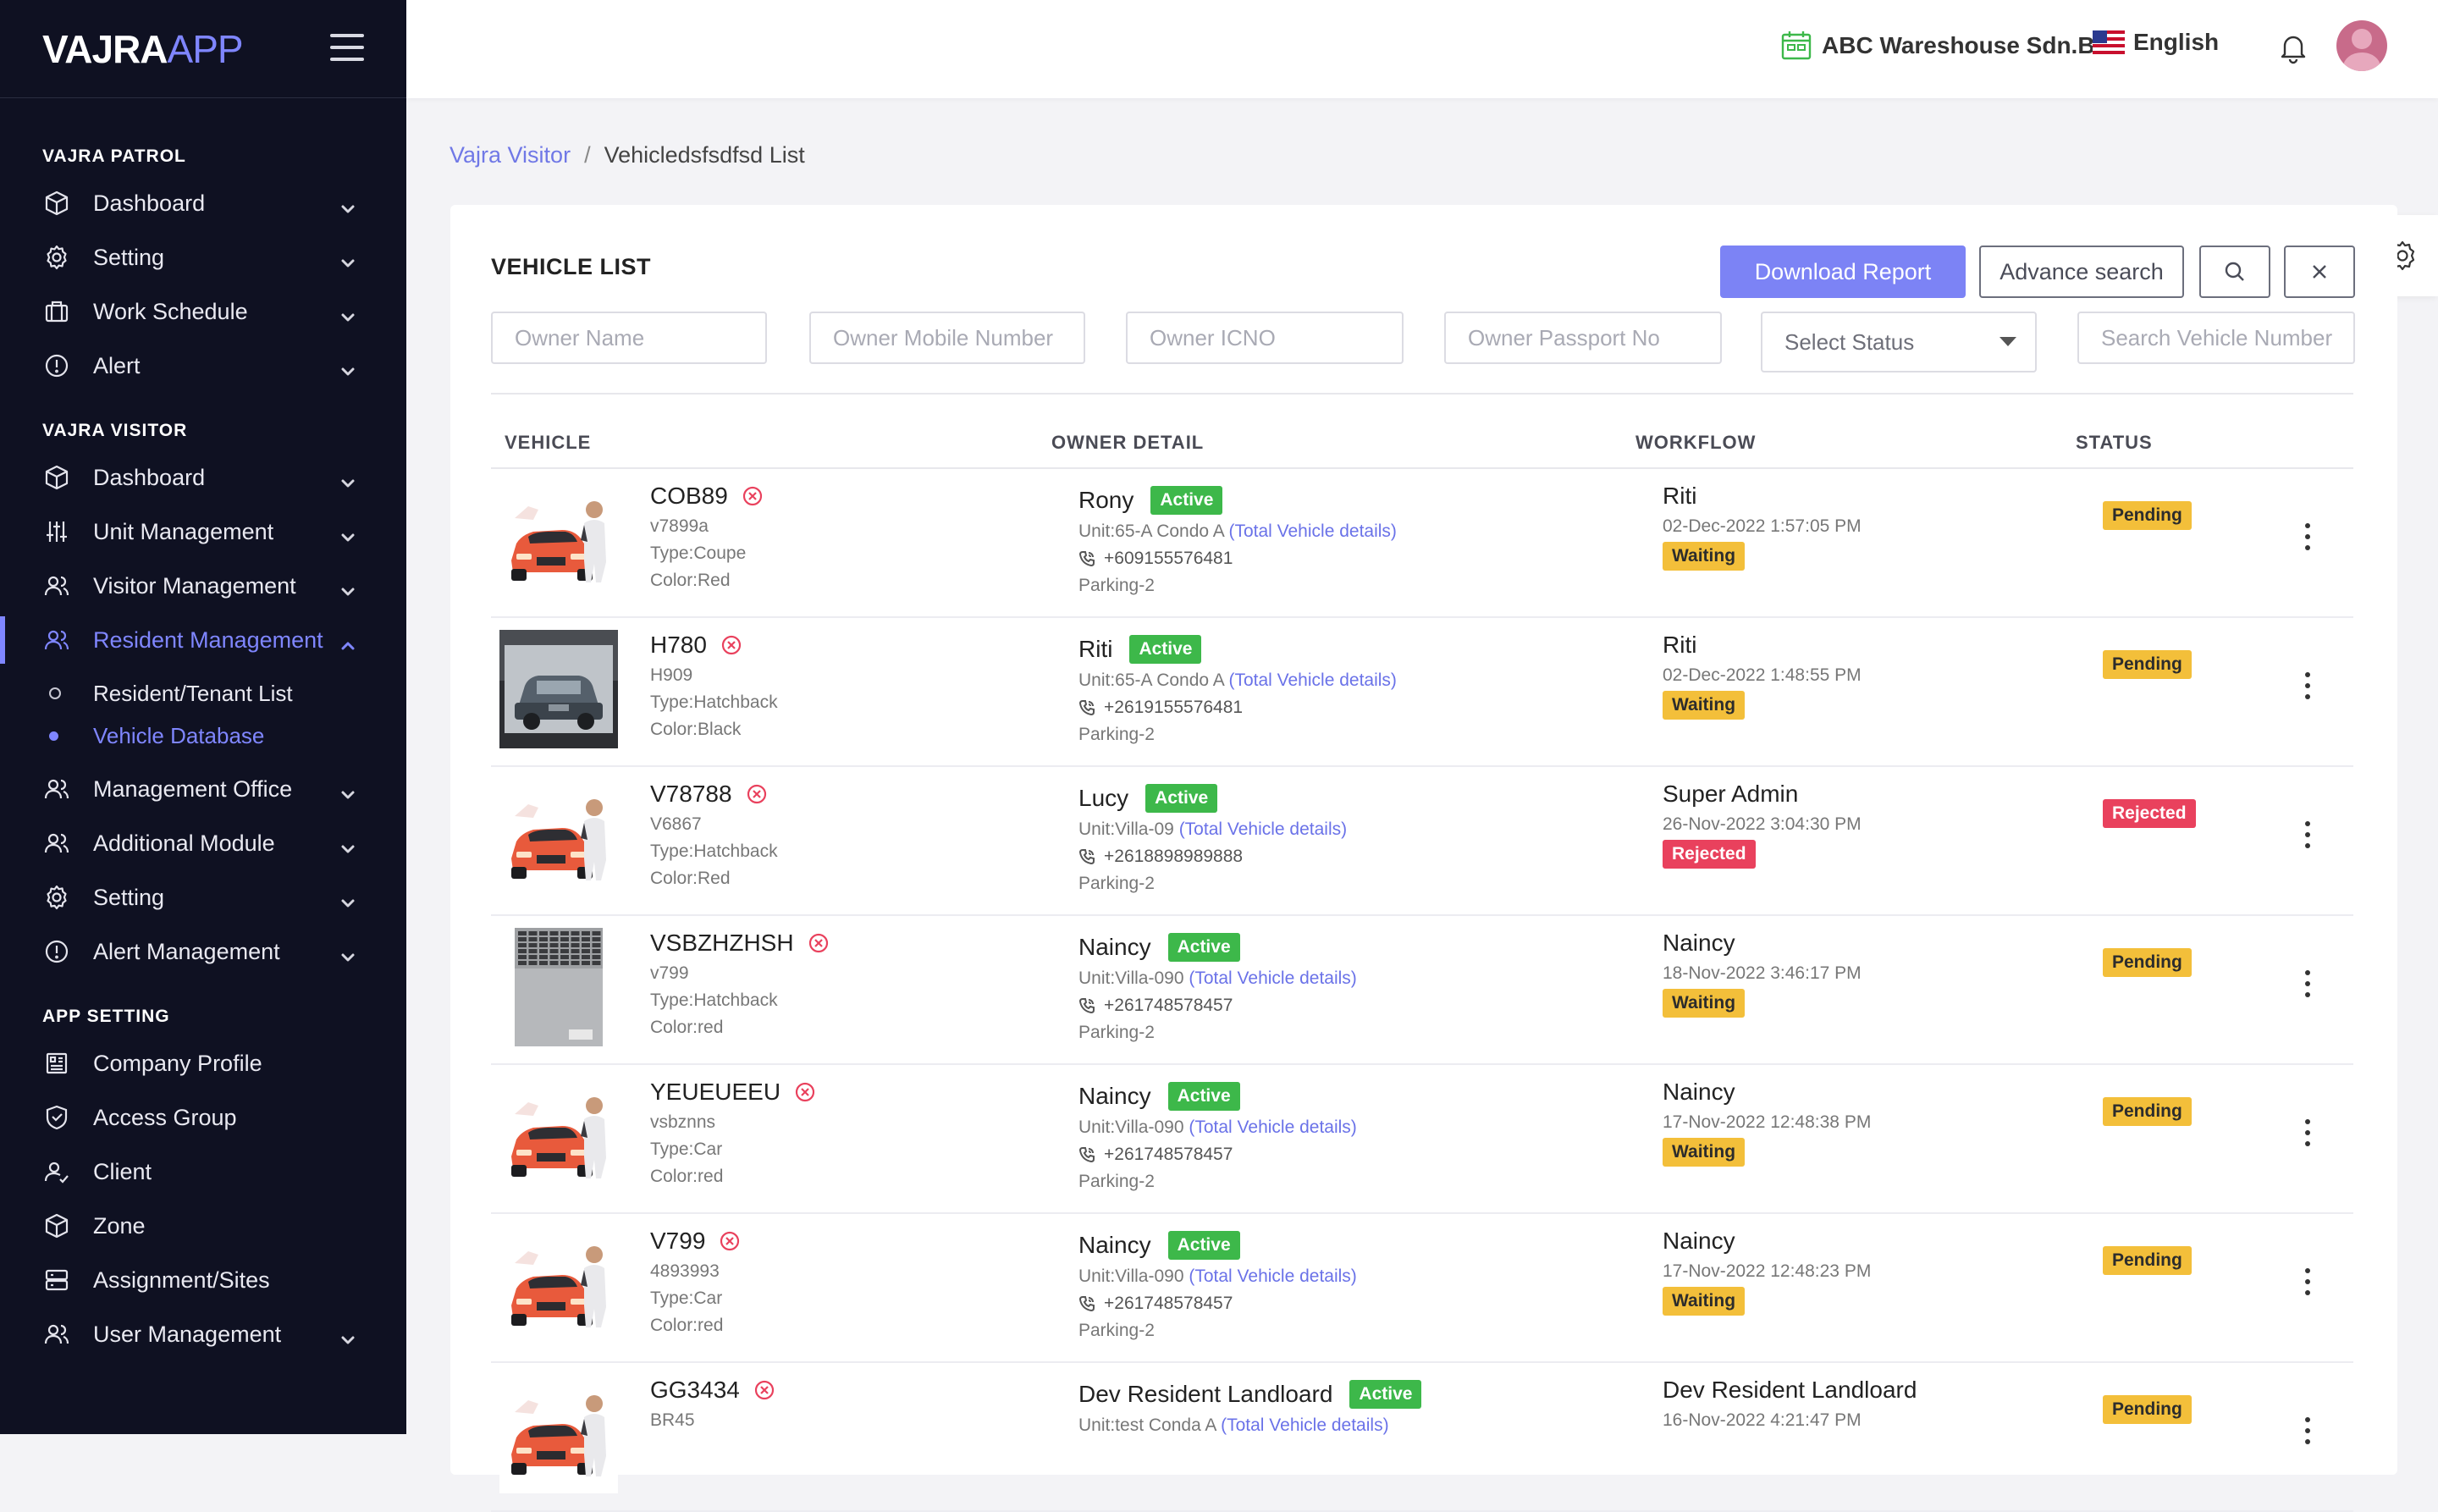  What do you see at coordinates (193, 788) in the screenshot?
I see `sidebar-item-label: Management Office` at bounding box center [193, 788].